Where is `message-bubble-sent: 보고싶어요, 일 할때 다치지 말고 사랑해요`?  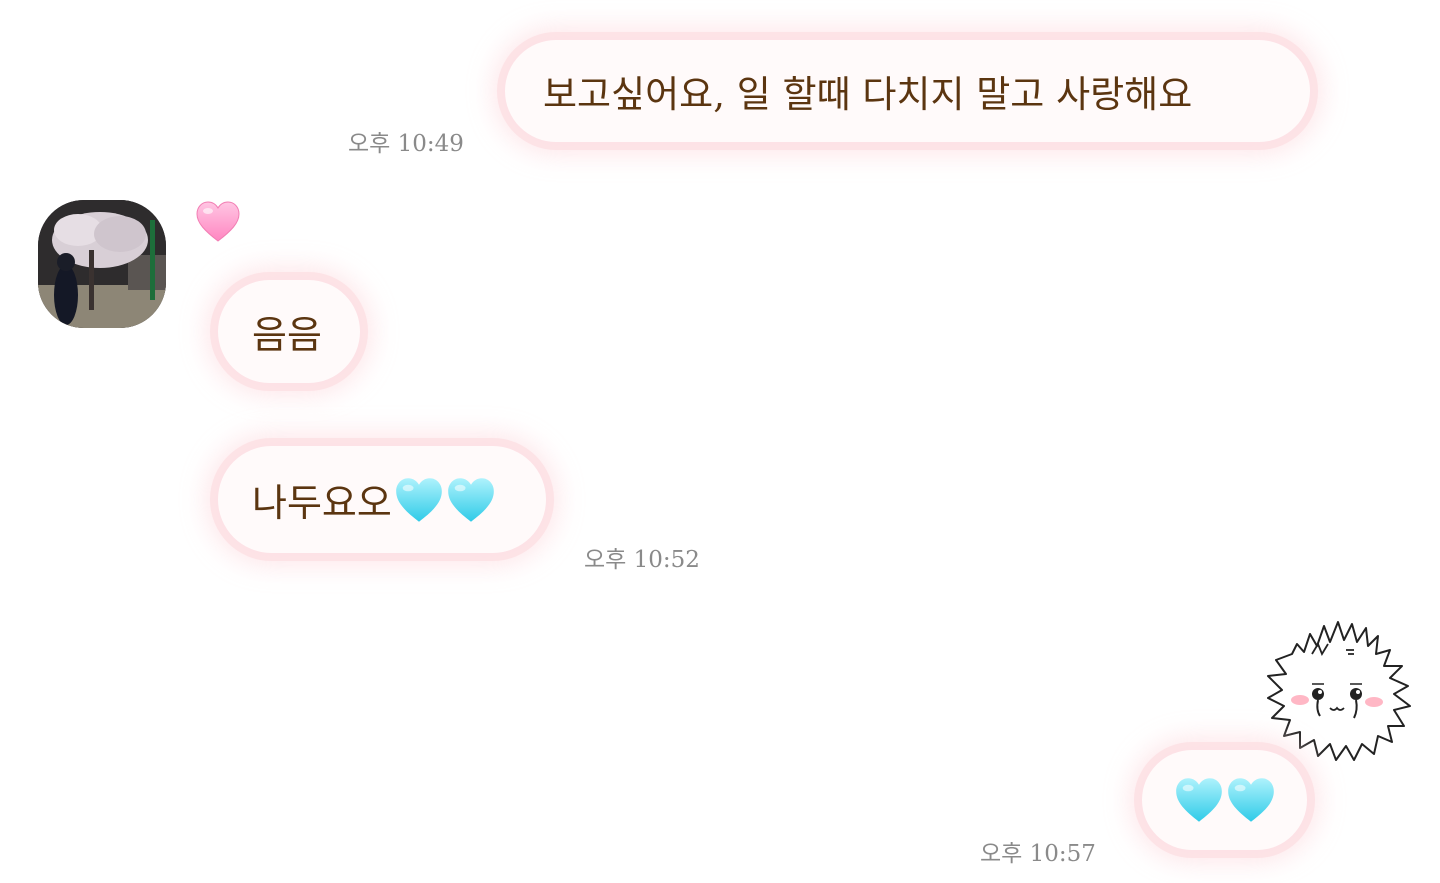 message-bubble-sent: 보고싶어요, 일 할때 다치지 말고 사랑해요 is located at coordinates (907, 91).